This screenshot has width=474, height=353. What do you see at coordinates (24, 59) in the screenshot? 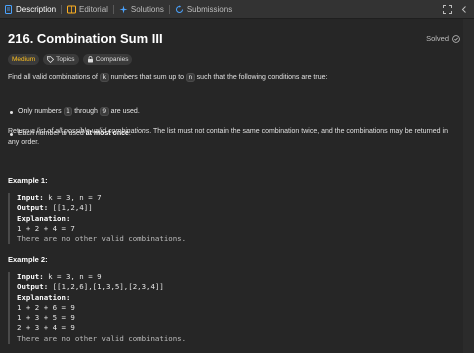
I see `difficulty-badge: Medium` at bounding box center [24, 59].